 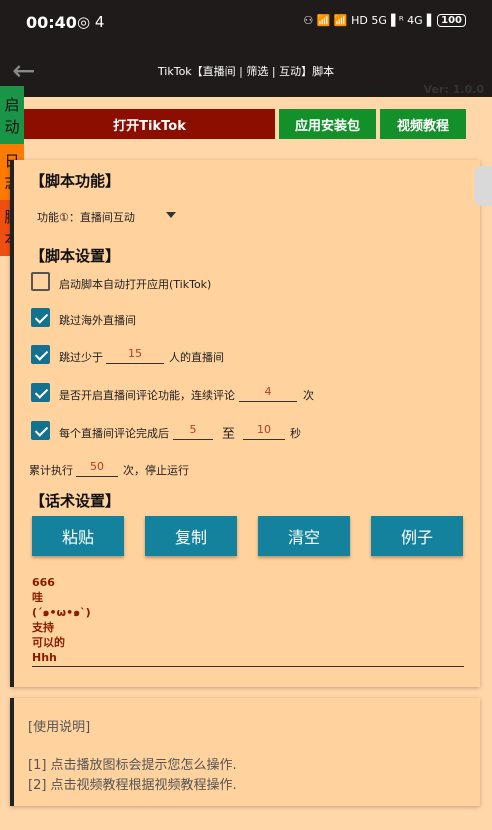 What do you see at coordinates (75, 181) in the screenshot?
I see `section-function-title: 【脚本功能】` at bounding box center [75, 181].